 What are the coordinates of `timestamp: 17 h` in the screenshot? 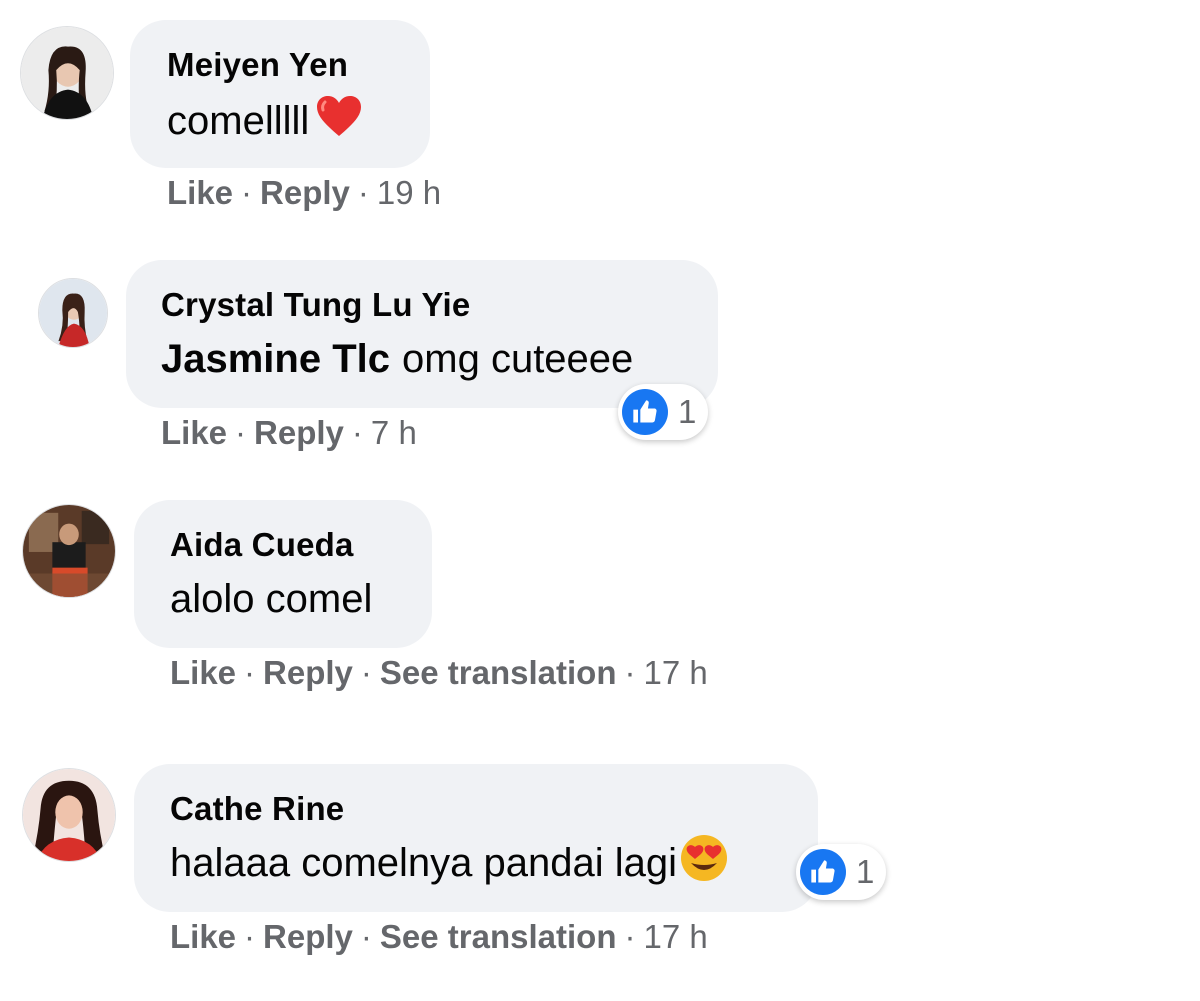 It's located at (676, 937).